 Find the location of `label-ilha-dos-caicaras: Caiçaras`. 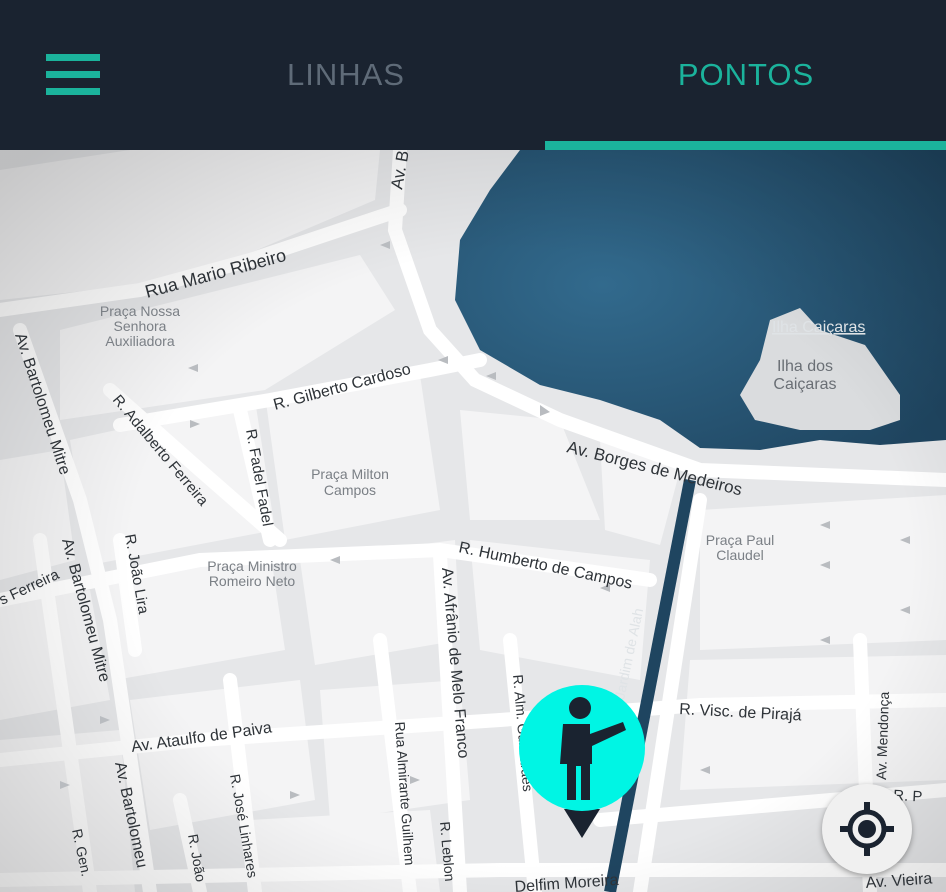

label-ilha-dos-caicaras: Caiçaras is located at coordinates (804, 384).